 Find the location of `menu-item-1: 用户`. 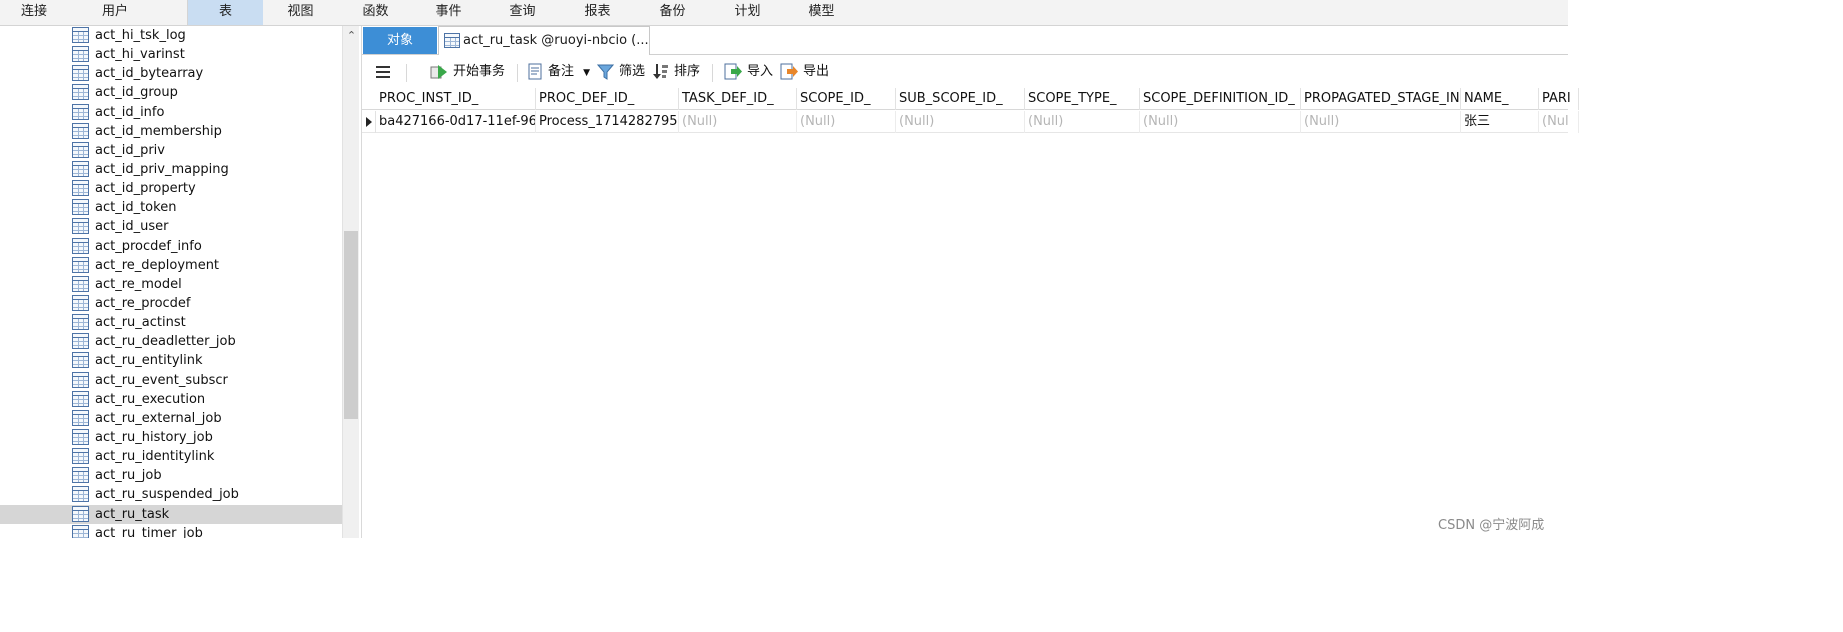

menu-item-1: 用户 is located at coordinates (115, 12).